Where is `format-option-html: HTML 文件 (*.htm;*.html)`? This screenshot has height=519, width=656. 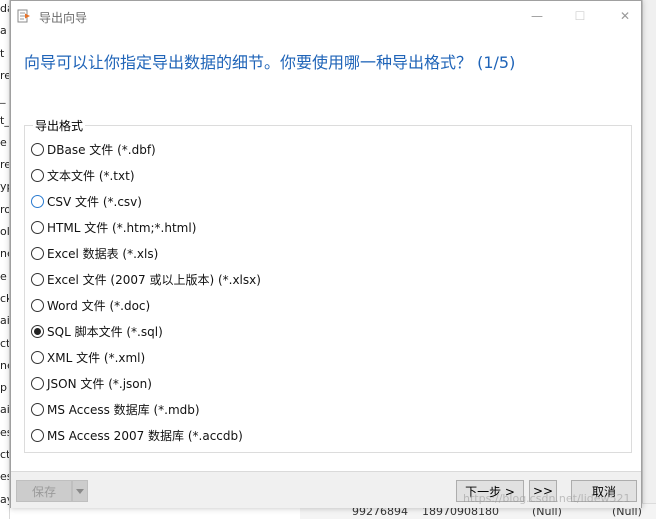 format-option-html: HTML 文件 (*.htm;*.html) is located at coordinates (113, 227).